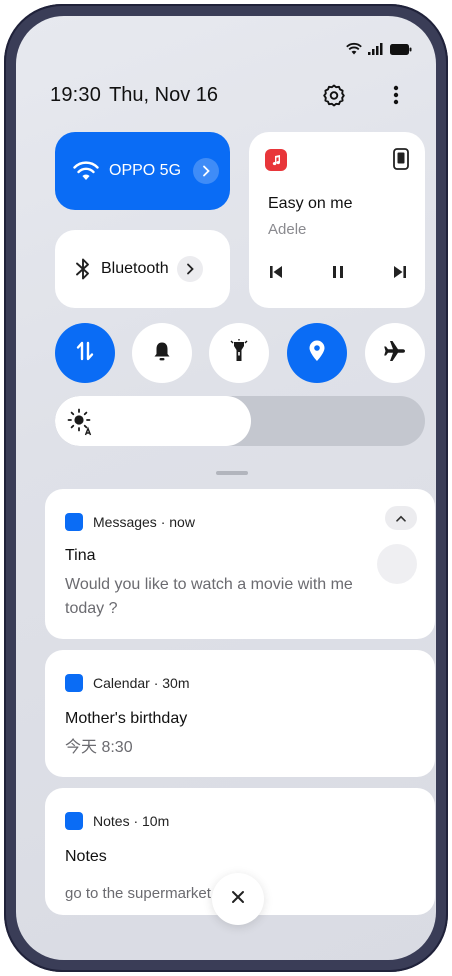  Describe the element at coordinates (81, 424) in the screenshot. I see `auto-brightness-icon` at that location.